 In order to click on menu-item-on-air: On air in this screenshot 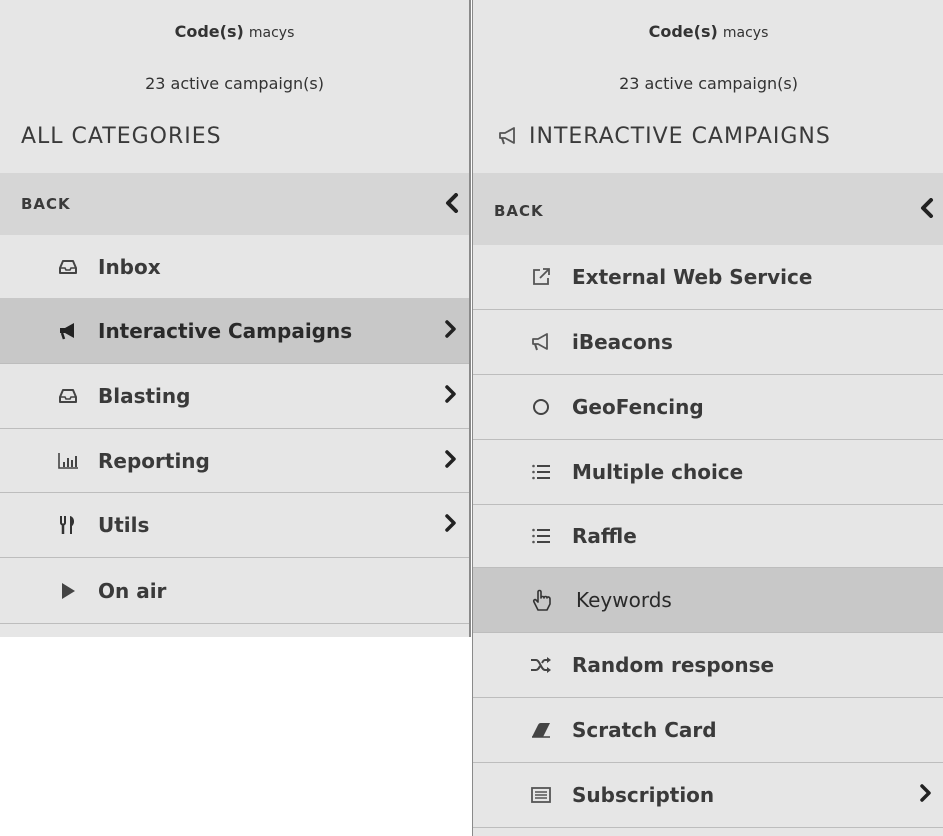, I will do `click(234, 591)`.